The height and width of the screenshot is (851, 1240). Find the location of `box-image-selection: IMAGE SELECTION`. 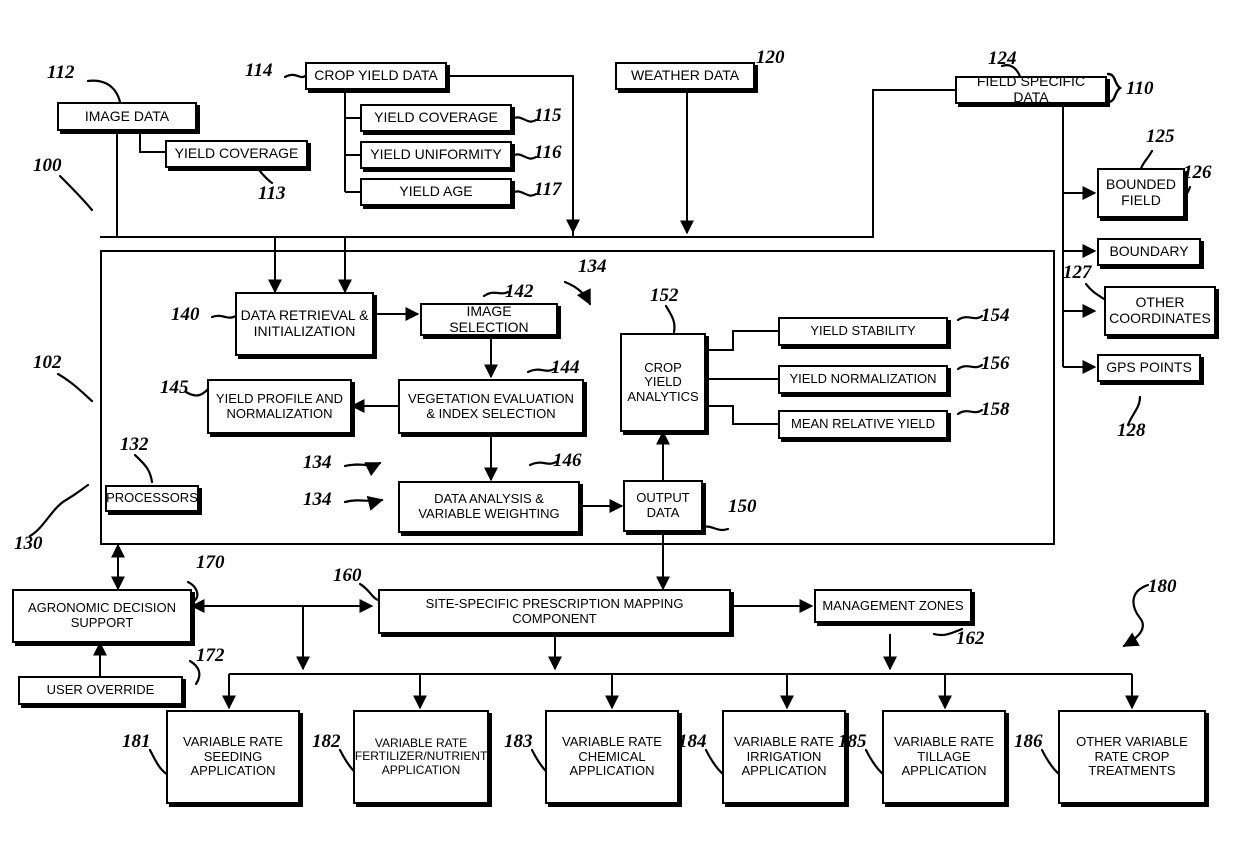

box-image-selection: IMAGE SELECTION is located at coordinates (489, 319).